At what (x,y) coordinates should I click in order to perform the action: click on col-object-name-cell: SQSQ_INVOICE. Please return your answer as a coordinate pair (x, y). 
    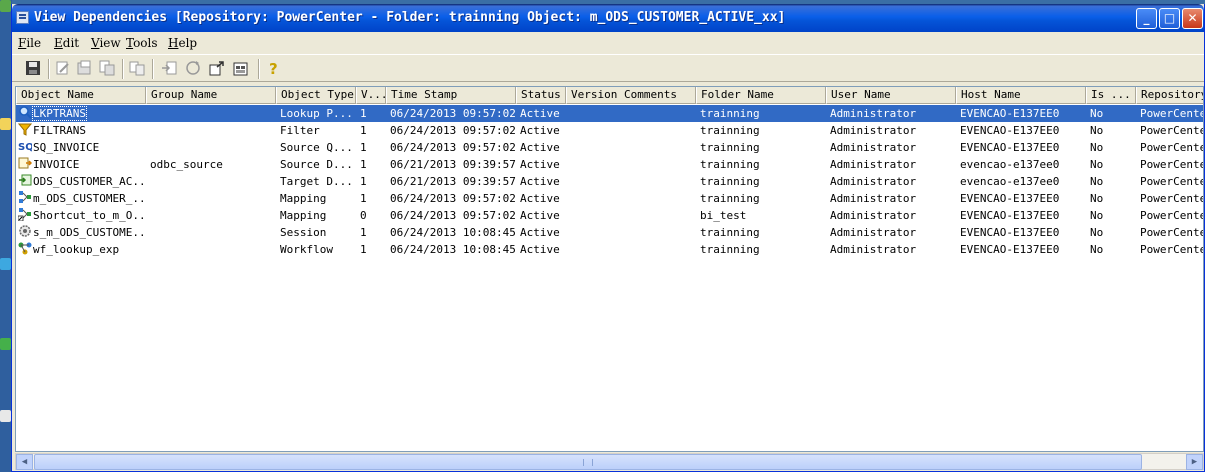
    Looking at the image, I should click on (81, 147).